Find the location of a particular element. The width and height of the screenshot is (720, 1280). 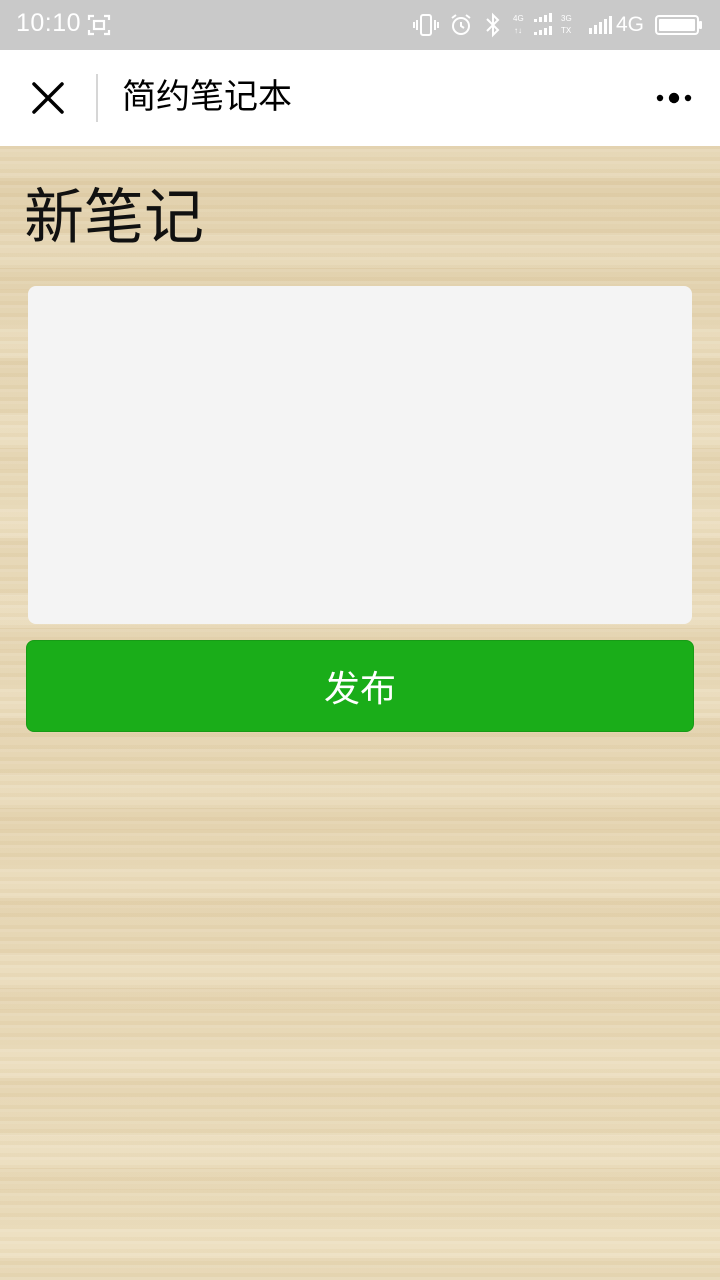

more-icon is located at coordinates (674, 98).